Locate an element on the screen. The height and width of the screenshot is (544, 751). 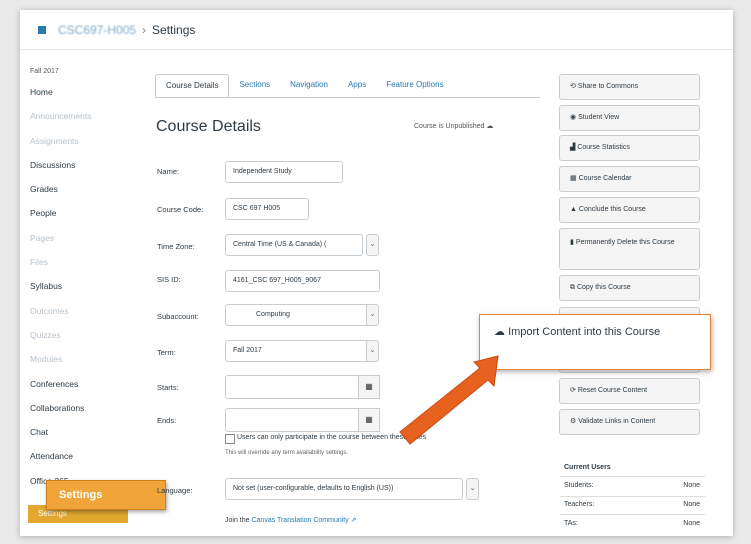
statistics-icon: ▟ is located at coordinates (573, 147).